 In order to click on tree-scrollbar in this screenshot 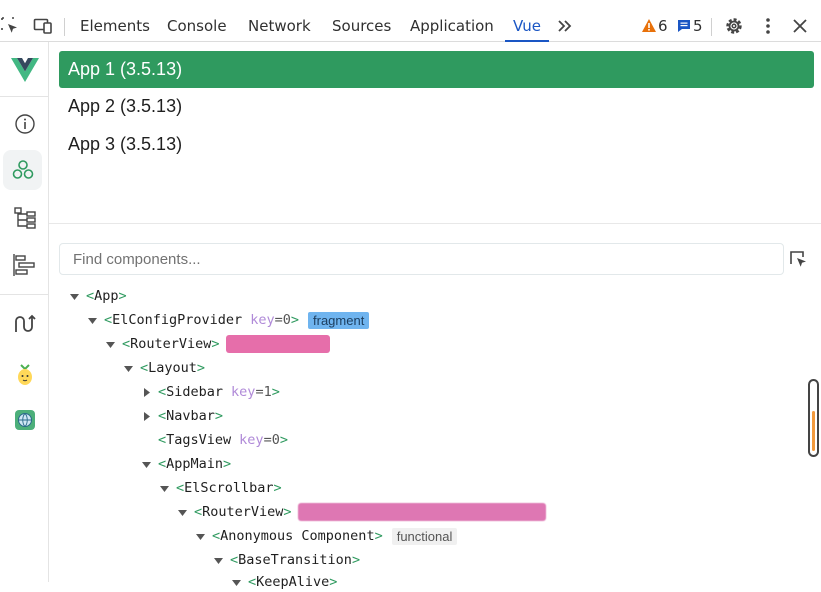, I will do `click(813, 418)`.